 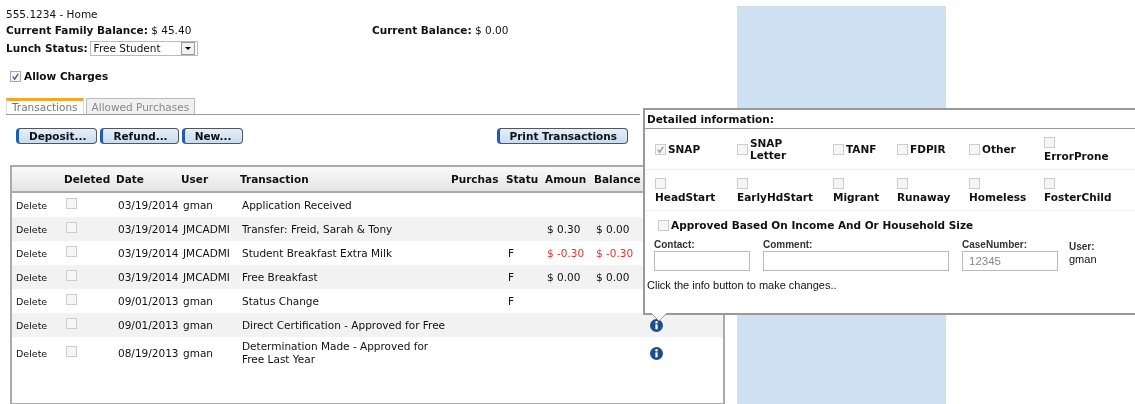 I want to click on date-cell: 08/19/2013, so click(x=148, y=352).